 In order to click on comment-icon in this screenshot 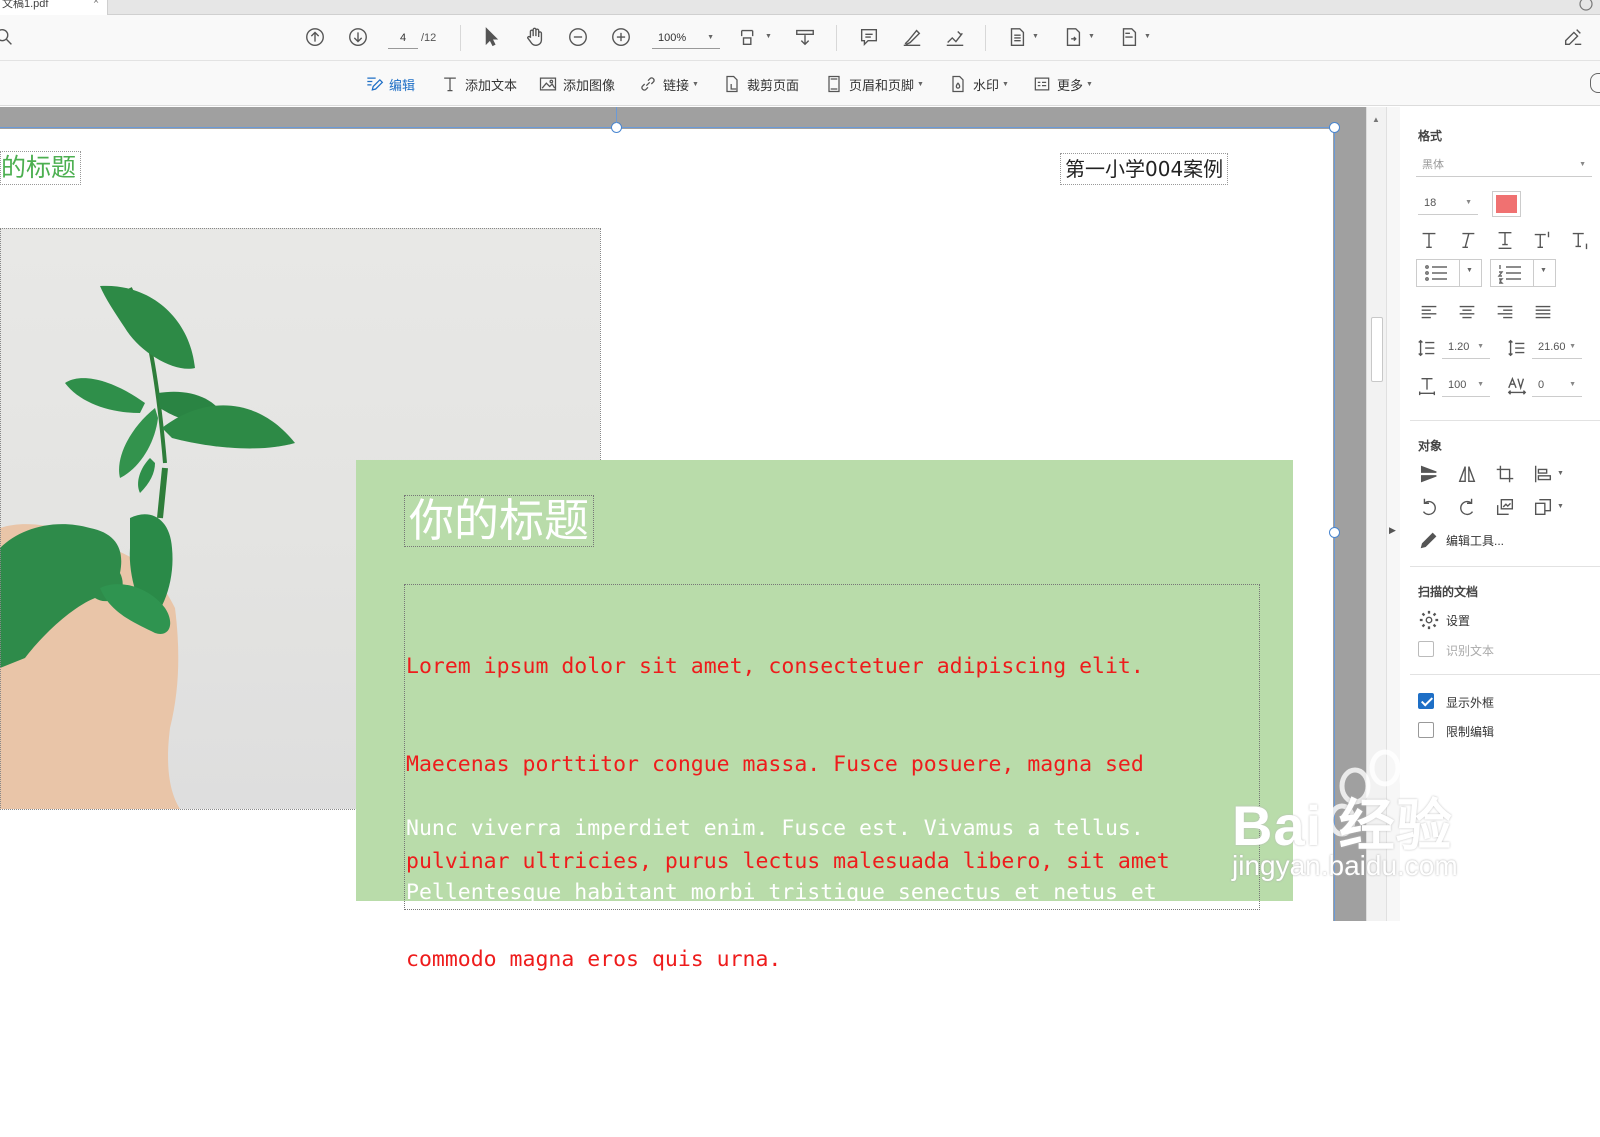, I will do `click(869, 37)`.